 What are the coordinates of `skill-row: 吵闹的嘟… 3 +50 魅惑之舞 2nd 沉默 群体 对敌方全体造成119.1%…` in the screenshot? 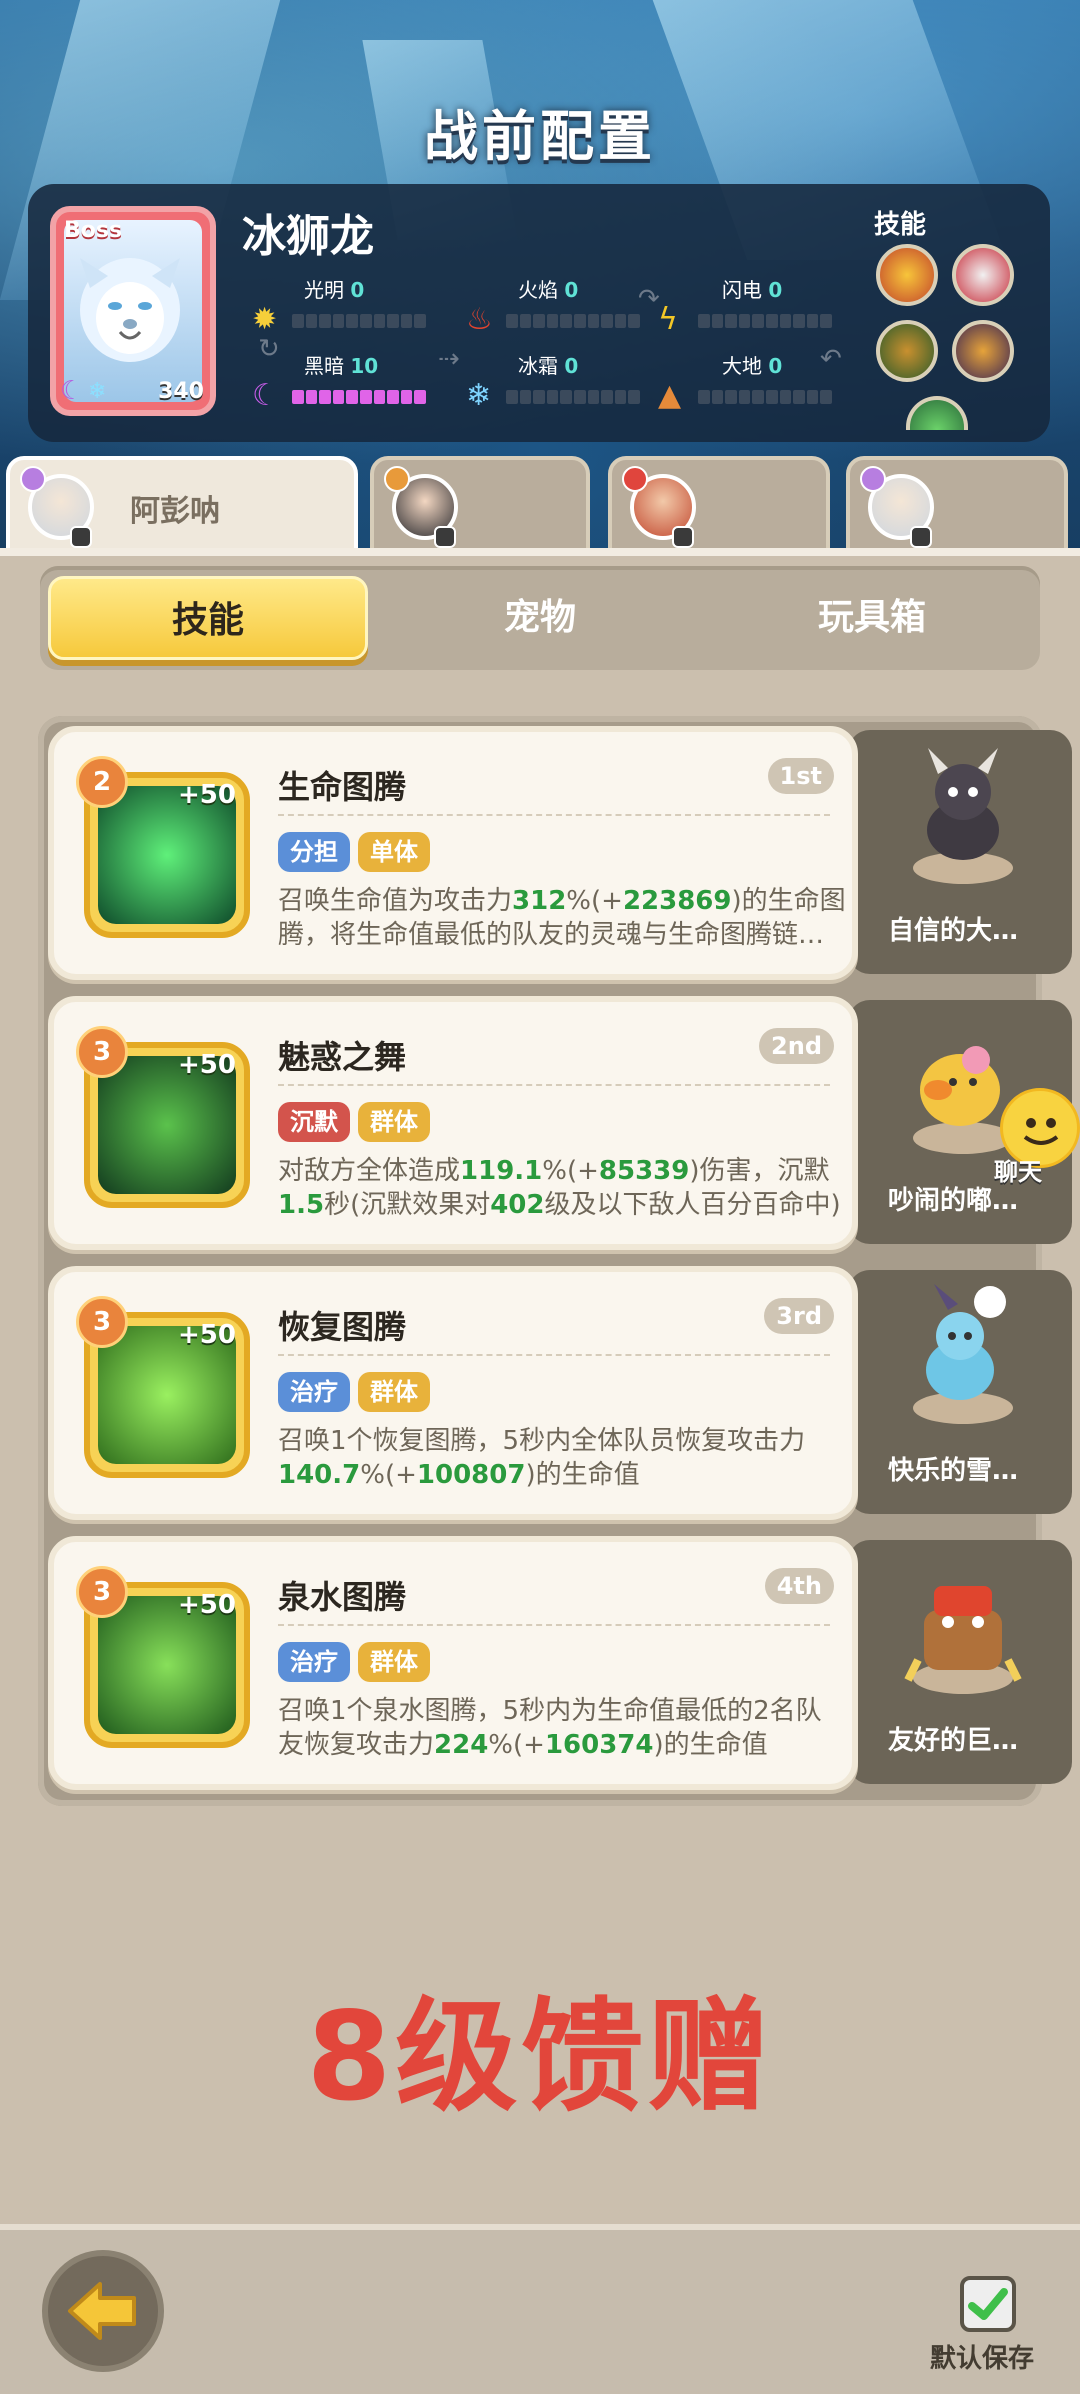 It's located at (560, 1123).